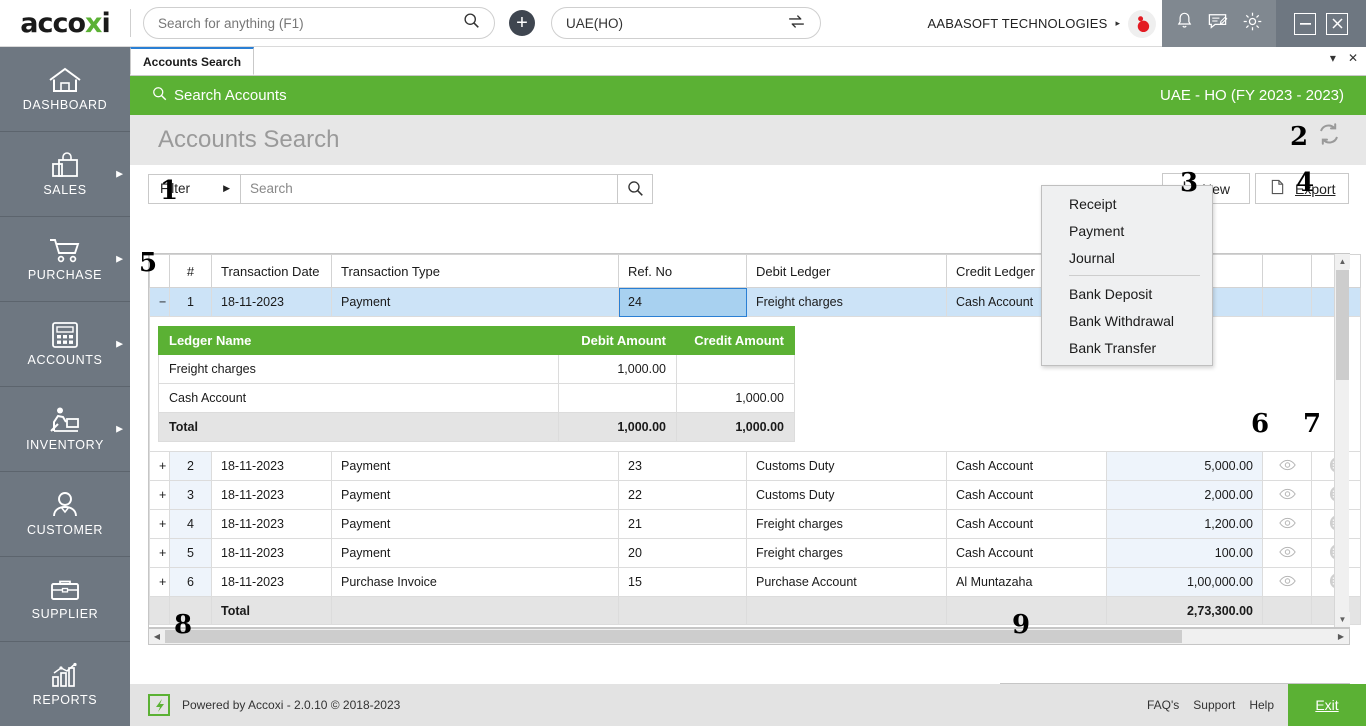 The height and width of the screenshot is (726, 1366). I want to click on row-debit-ledger: Freight charges, so click(846, 524).